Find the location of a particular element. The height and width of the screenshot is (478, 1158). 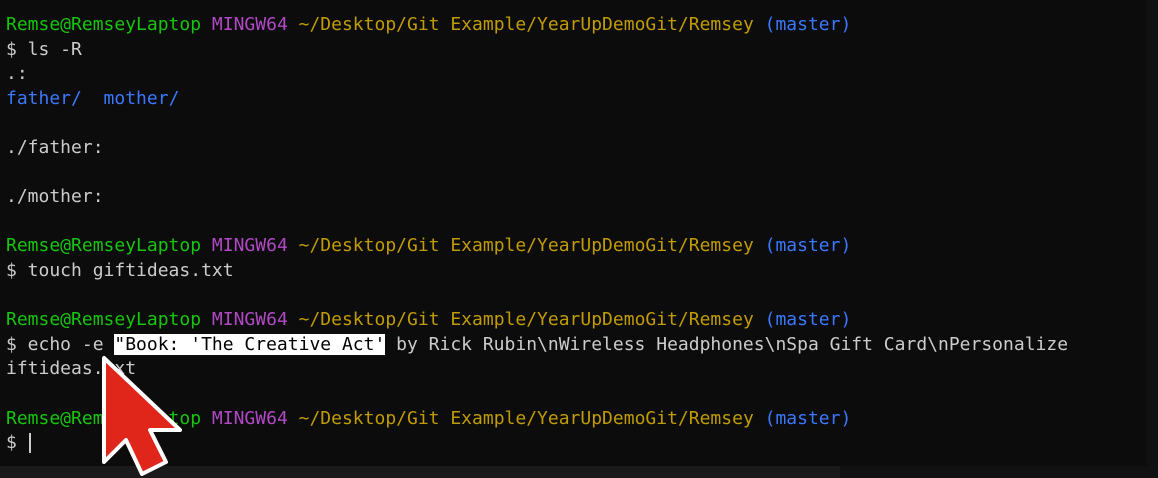

scrollbar is located at coordinates (1152, 239).